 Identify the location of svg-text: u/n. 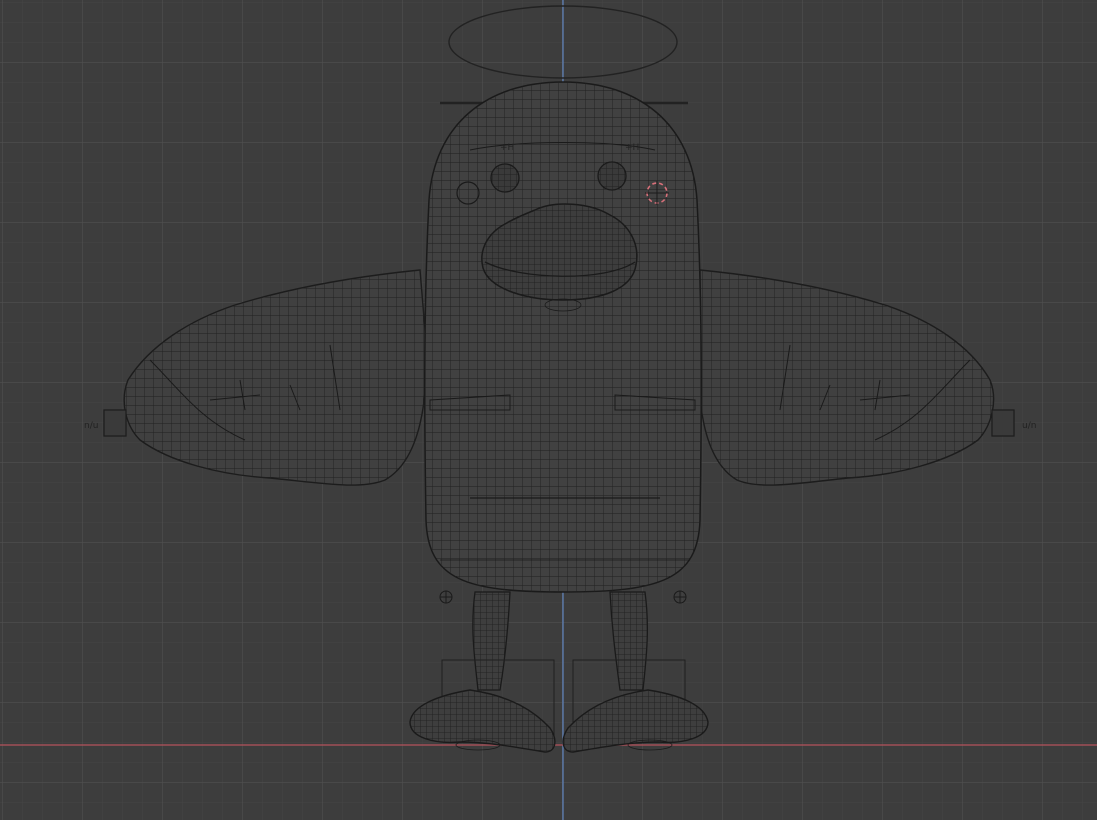
(1029, 426).